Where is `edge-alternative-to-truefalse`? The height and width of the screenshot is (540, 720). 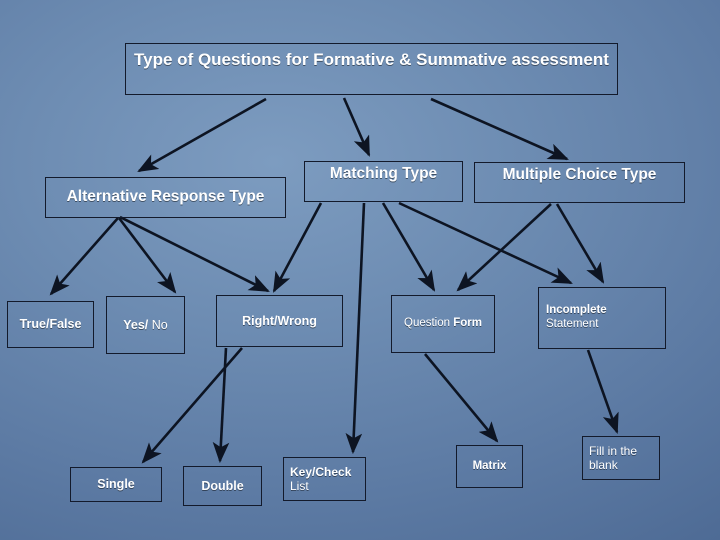
edge-alternative-to-truefalse is located at coordinates (84, 256).